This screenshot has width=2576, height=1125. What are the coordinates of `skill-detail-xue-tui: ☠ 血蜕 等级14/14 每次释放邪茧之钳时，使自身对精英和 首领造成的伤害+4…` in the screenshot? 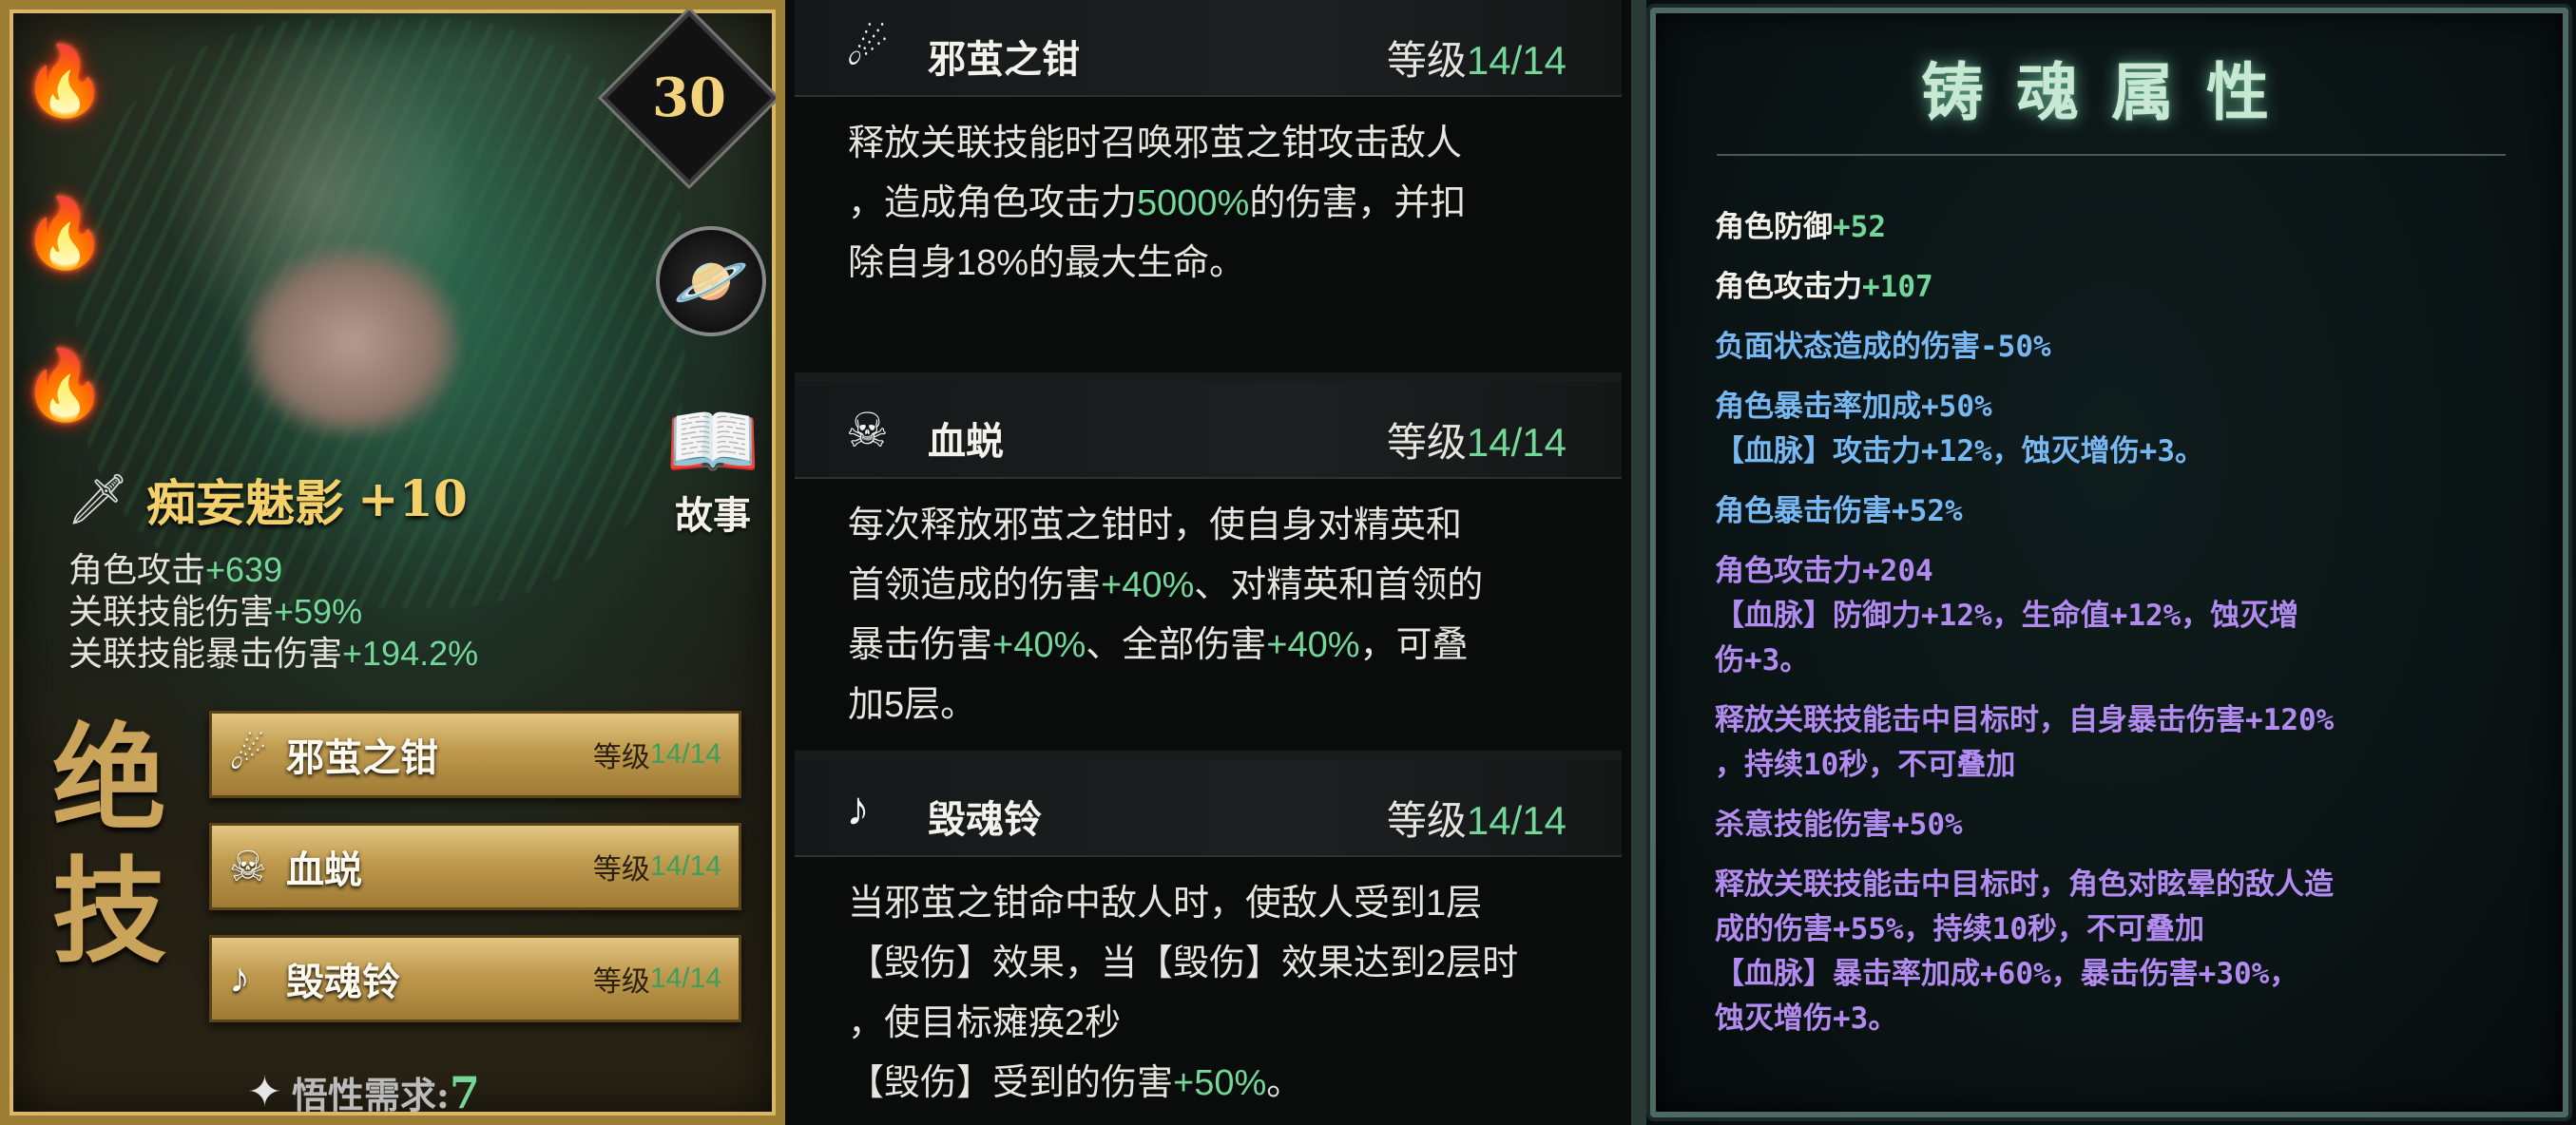 It's located at (1208, 567).